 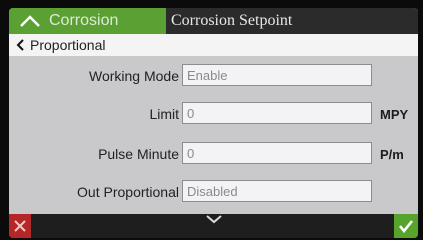 I want to click on chevron-up-icon, so click(x=30, y=21).